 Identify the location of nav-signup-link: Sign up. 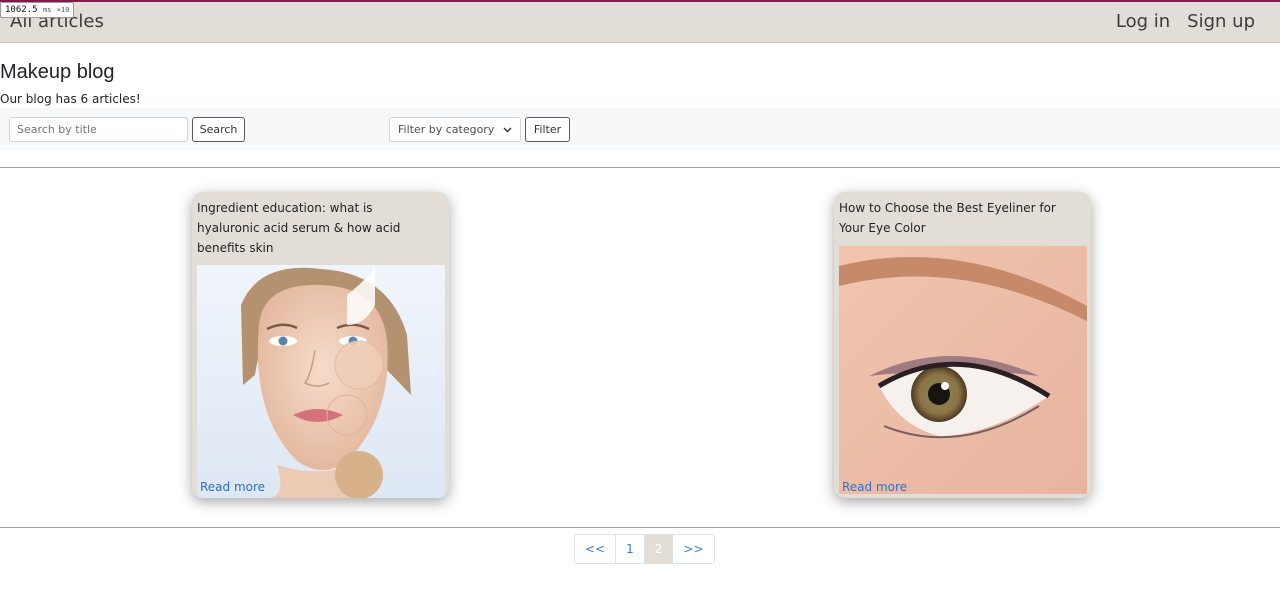
(1221, 21).